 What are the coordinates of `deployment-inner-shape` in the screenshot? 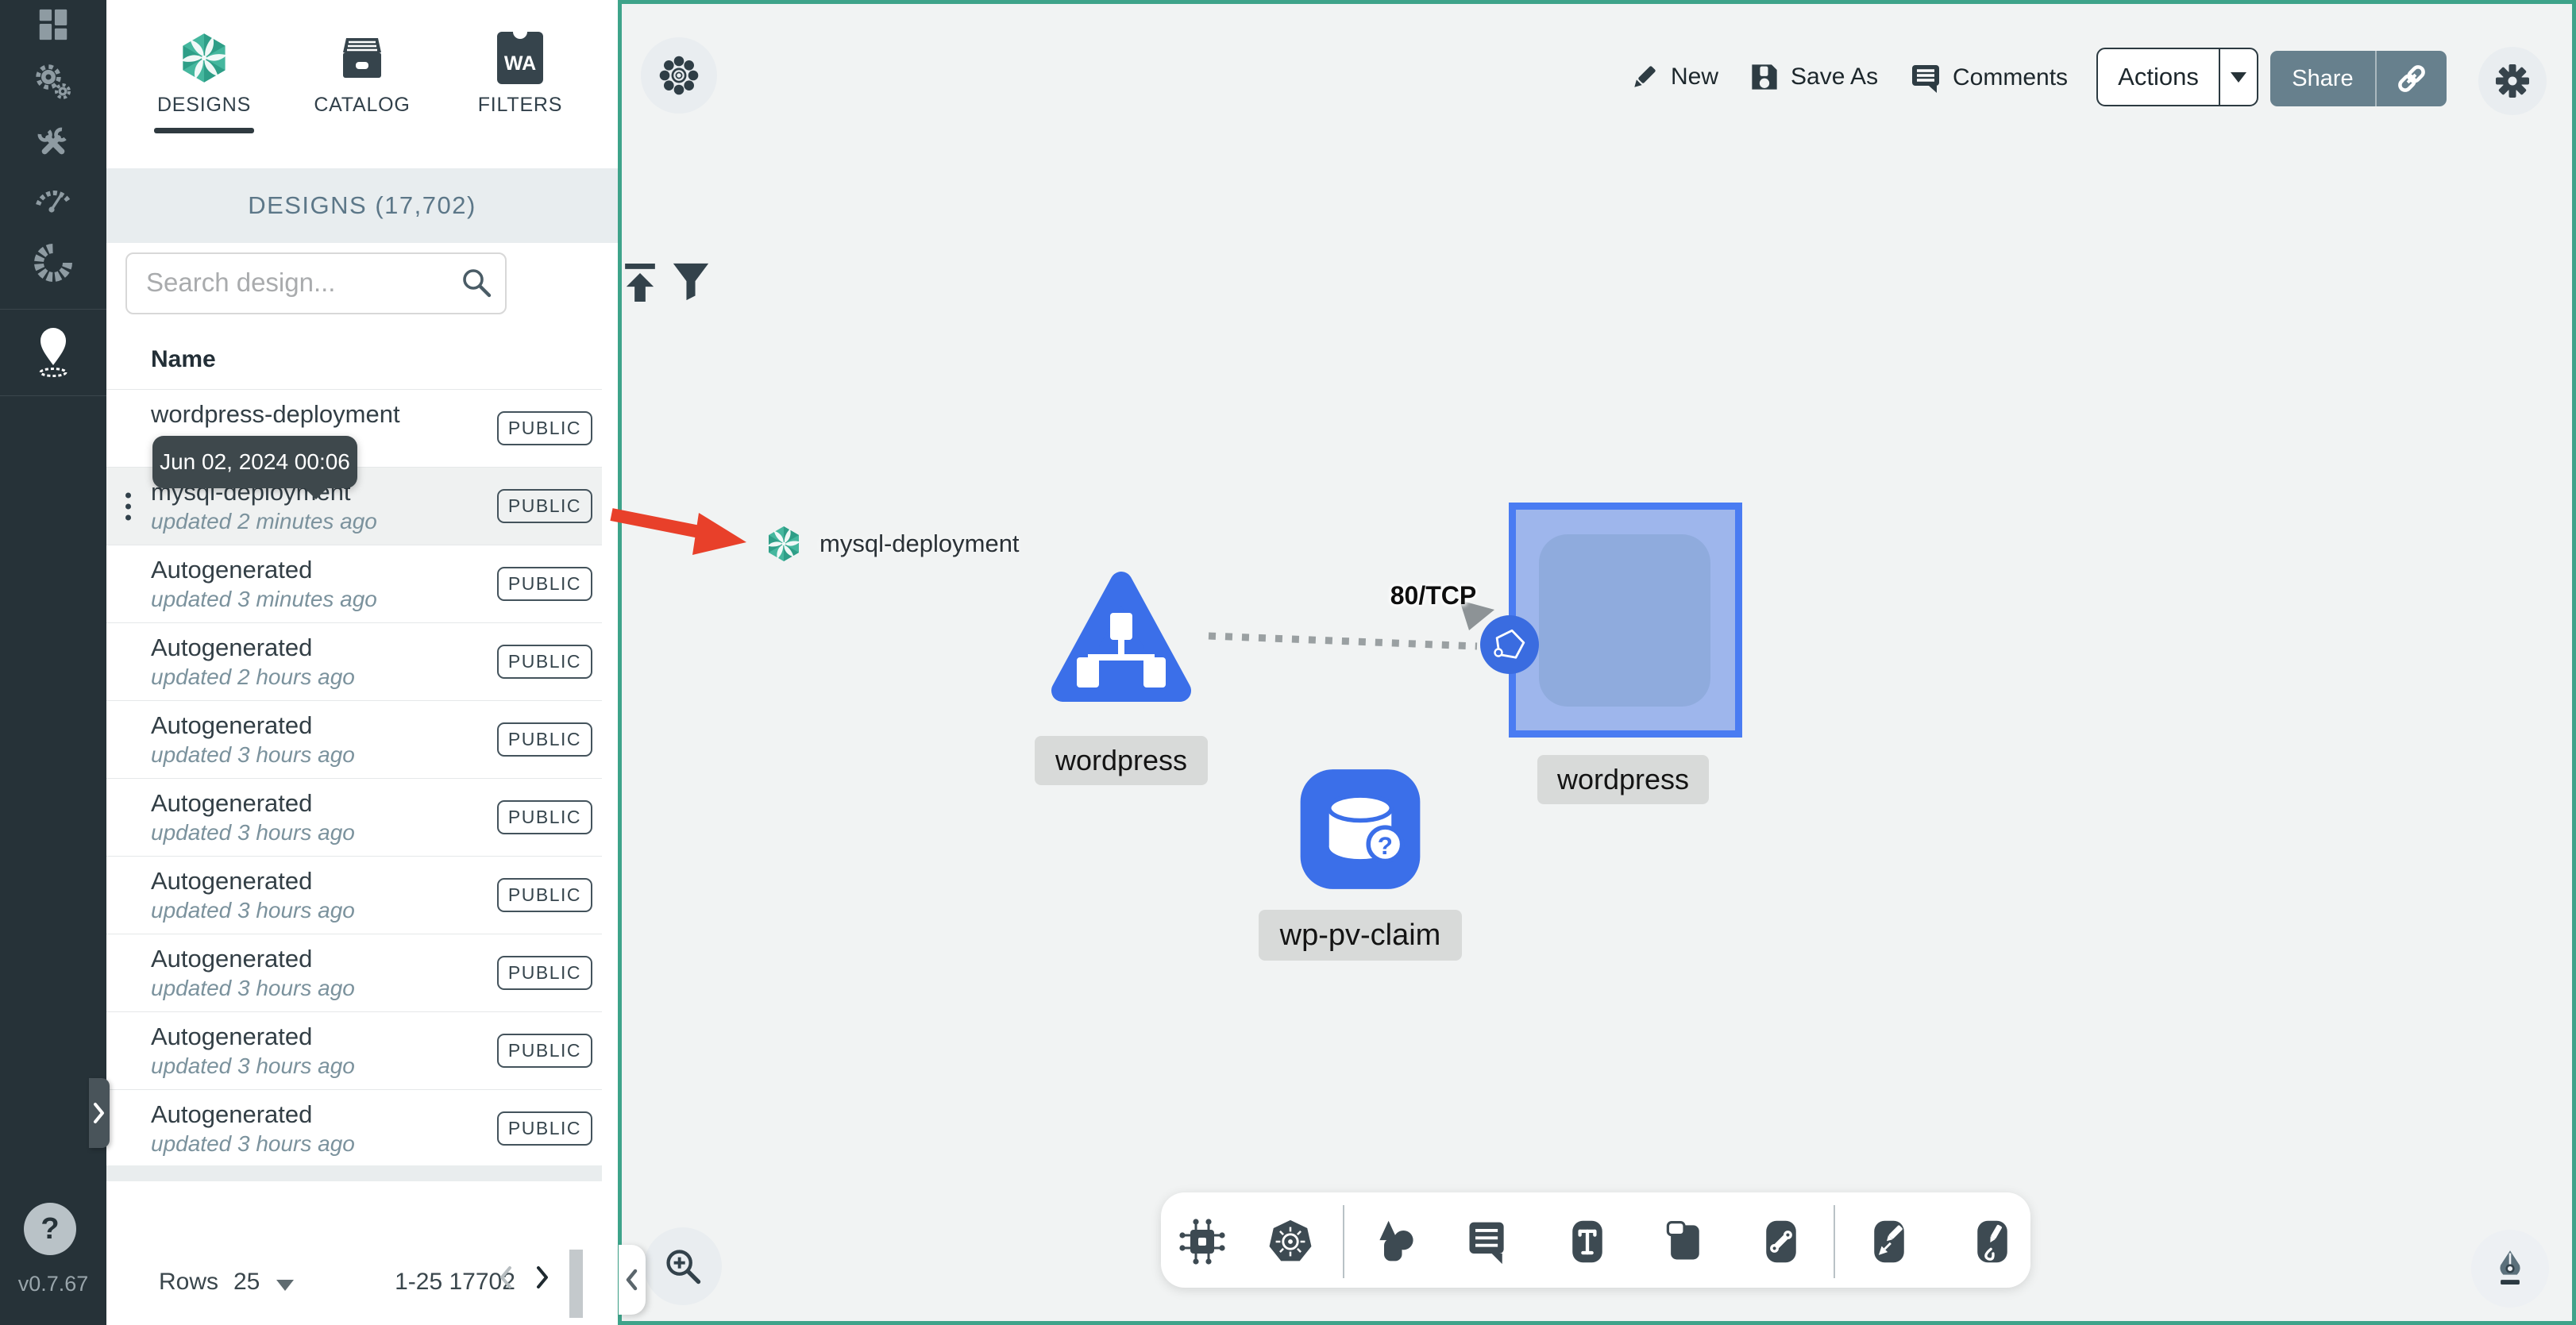 It's located at (1624, 620).